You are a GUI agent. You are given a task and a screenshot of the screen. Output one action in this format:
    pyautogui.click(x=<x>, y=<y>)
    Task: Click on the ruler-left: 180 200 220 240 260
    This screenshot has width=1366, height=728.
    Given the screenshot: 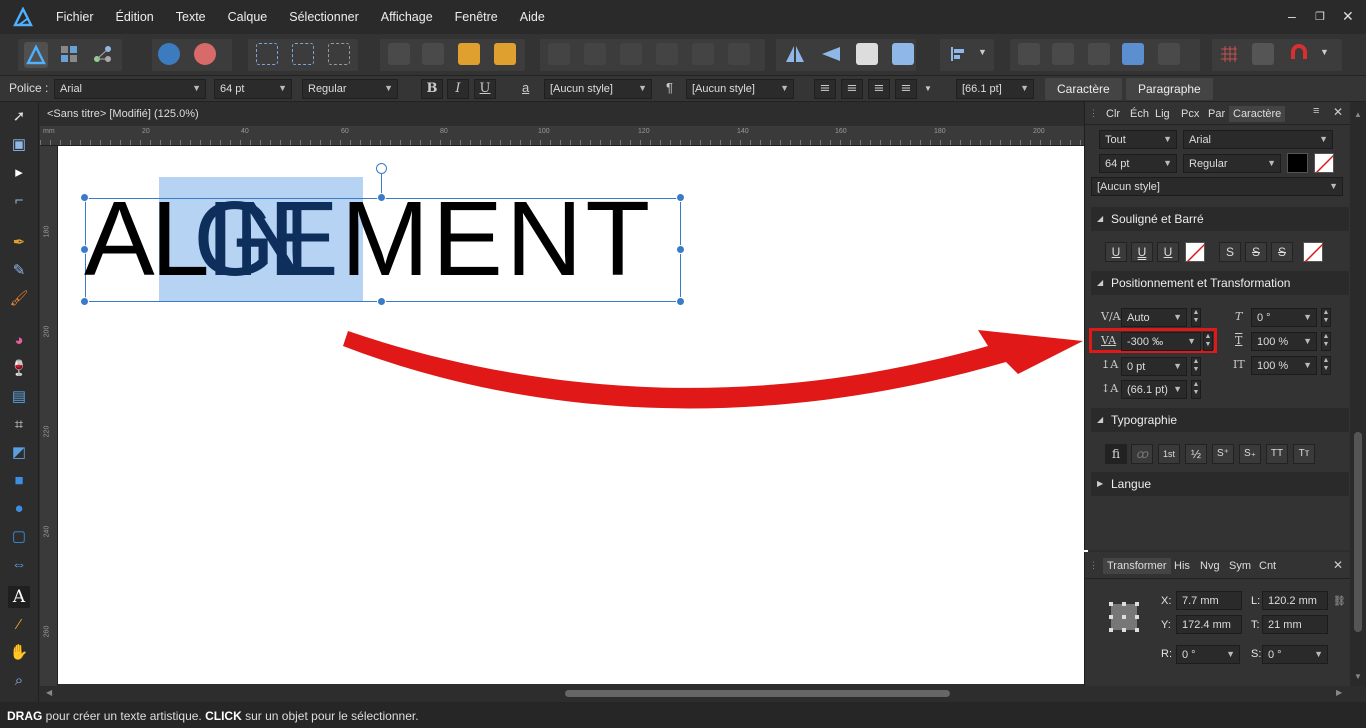 What is the action you would take?
    pyautogui.click(x=49, y=416)
    